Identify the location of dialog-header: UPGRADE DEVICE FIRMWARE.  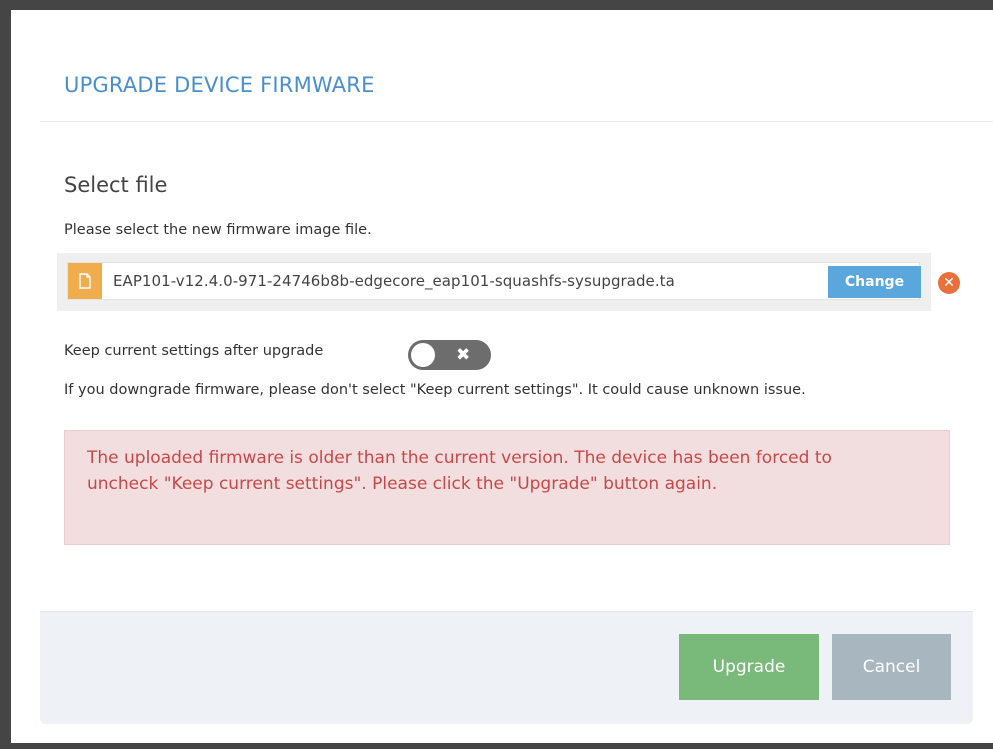
(516, 66).